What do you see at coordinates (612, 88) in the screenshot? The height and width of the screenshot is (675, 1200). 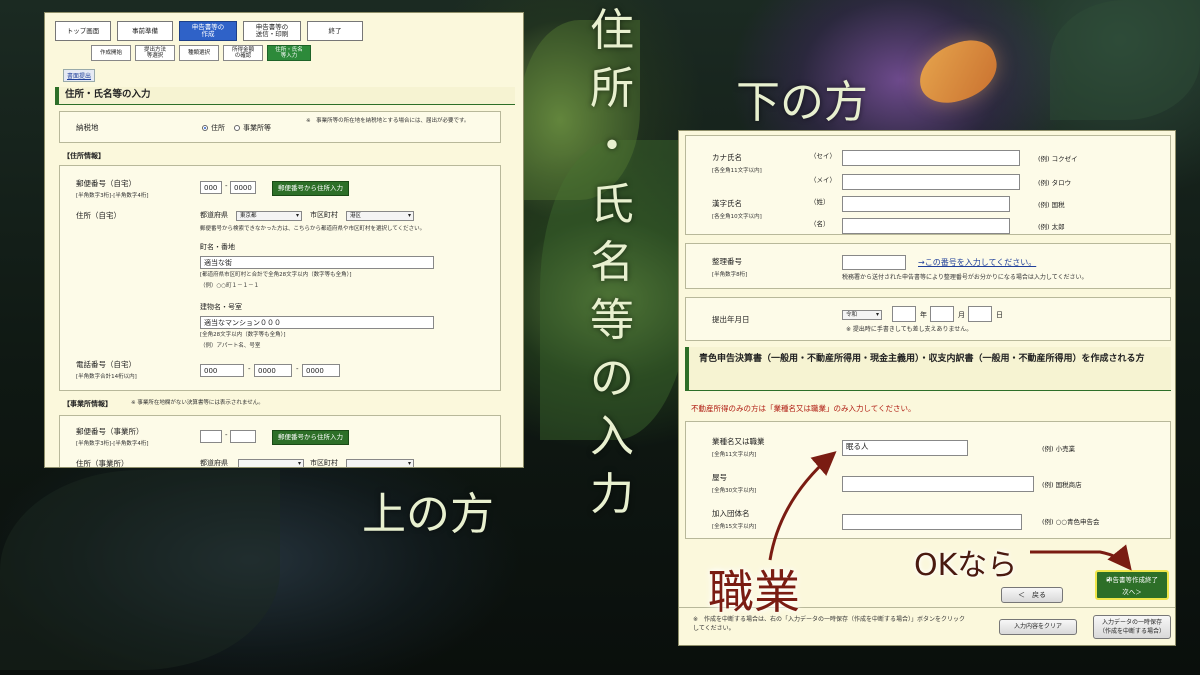 I see `vertical-char: 所` at bounding box center [612, 88].